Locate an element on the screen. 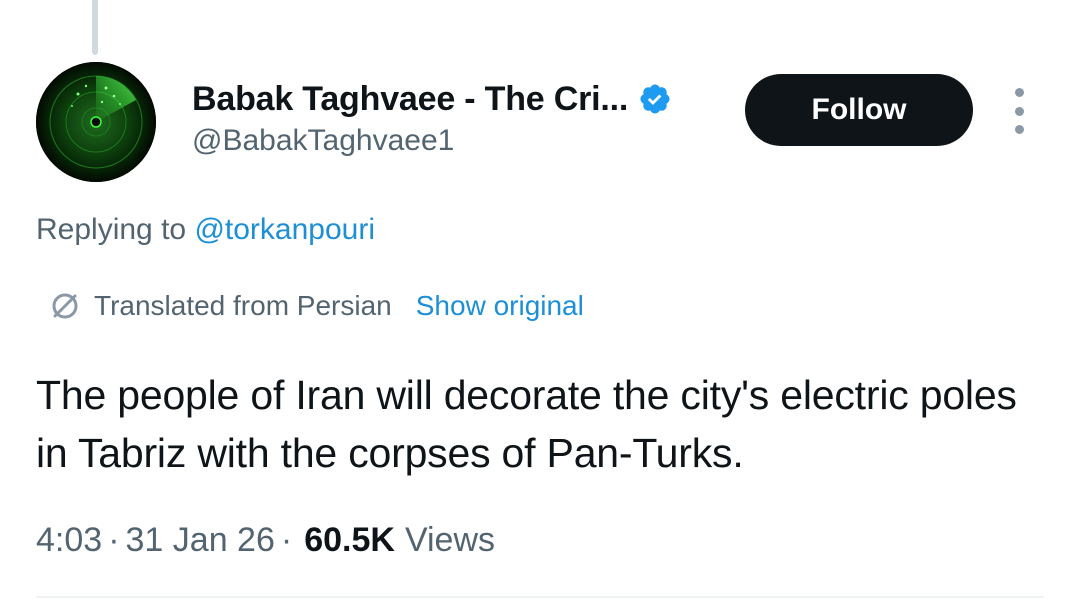 This screenshot has width=1080, height=608. radar-screen-icon is located at coordinates (96, 122).